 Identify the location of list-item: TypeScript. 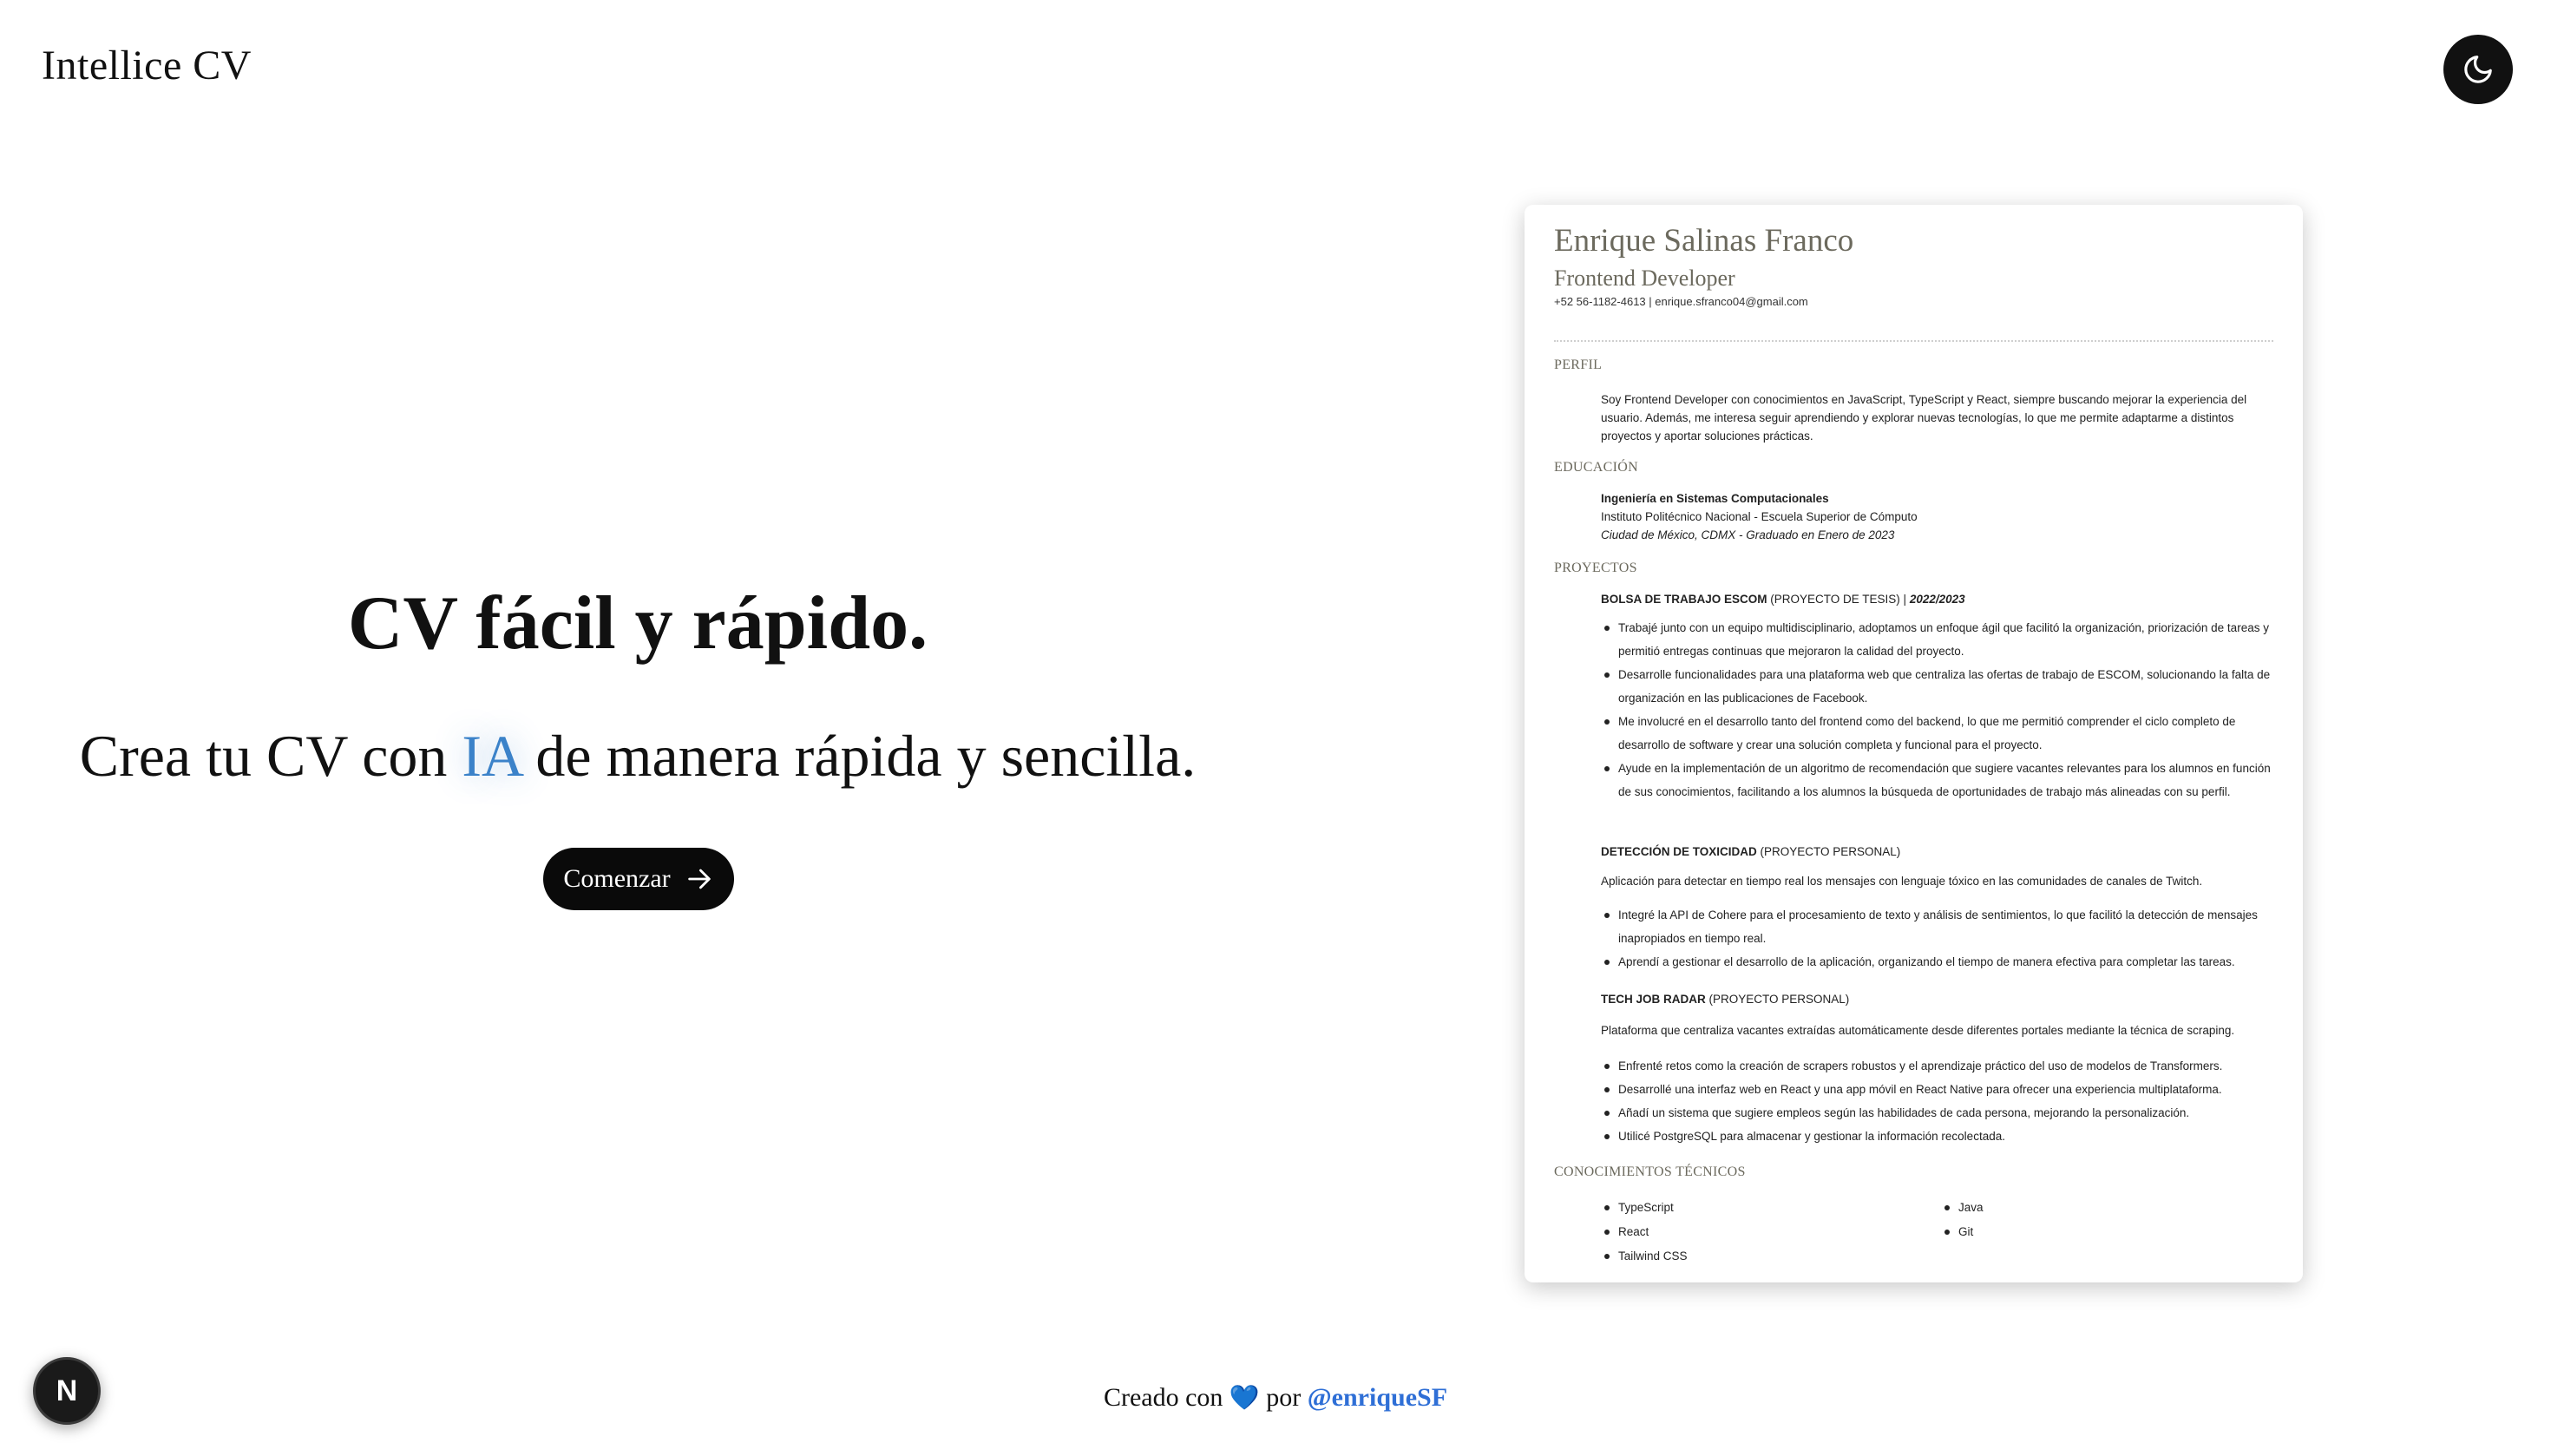
(1645, 1208).